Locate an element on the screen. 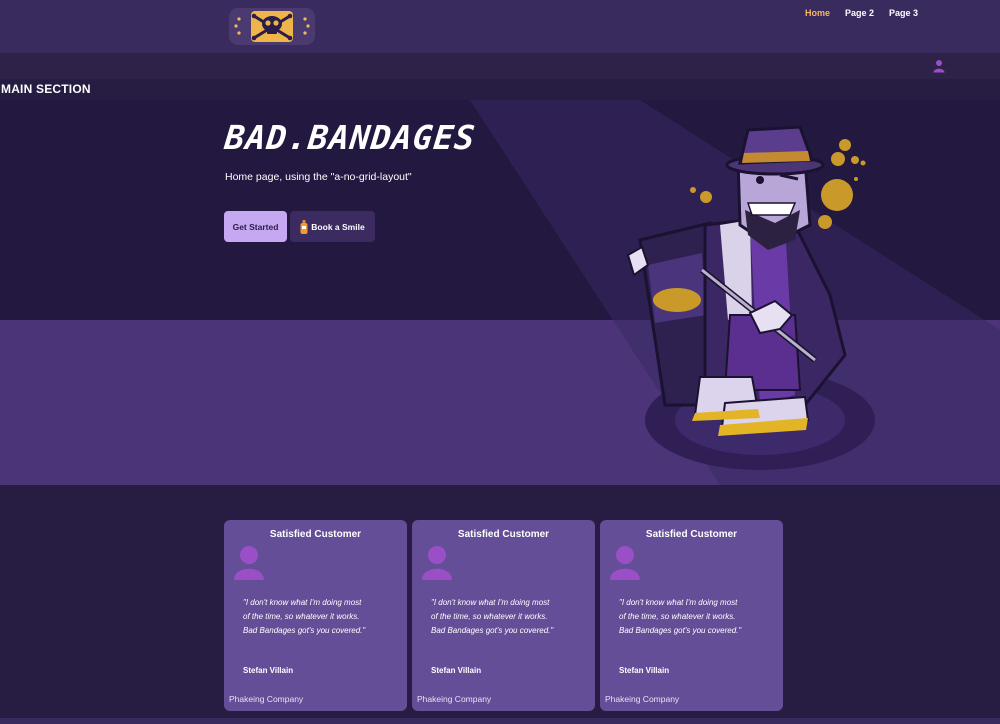 The image size is (1000, 724). book-a-smile-button: Book a Smile is located at coordinates (332, 226).